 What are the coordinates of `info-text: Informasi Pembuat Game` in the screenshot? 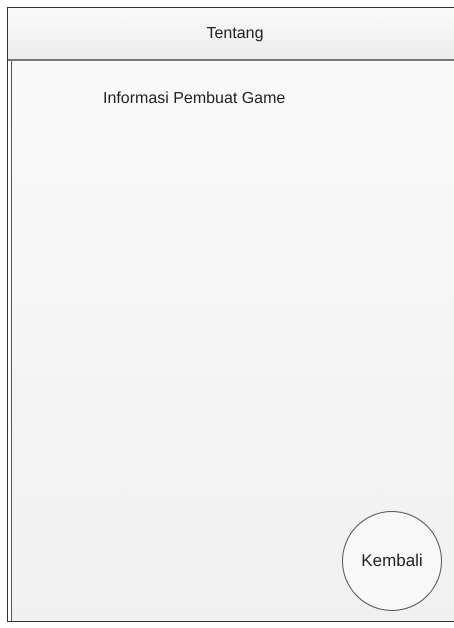 It's located at (194, 99).